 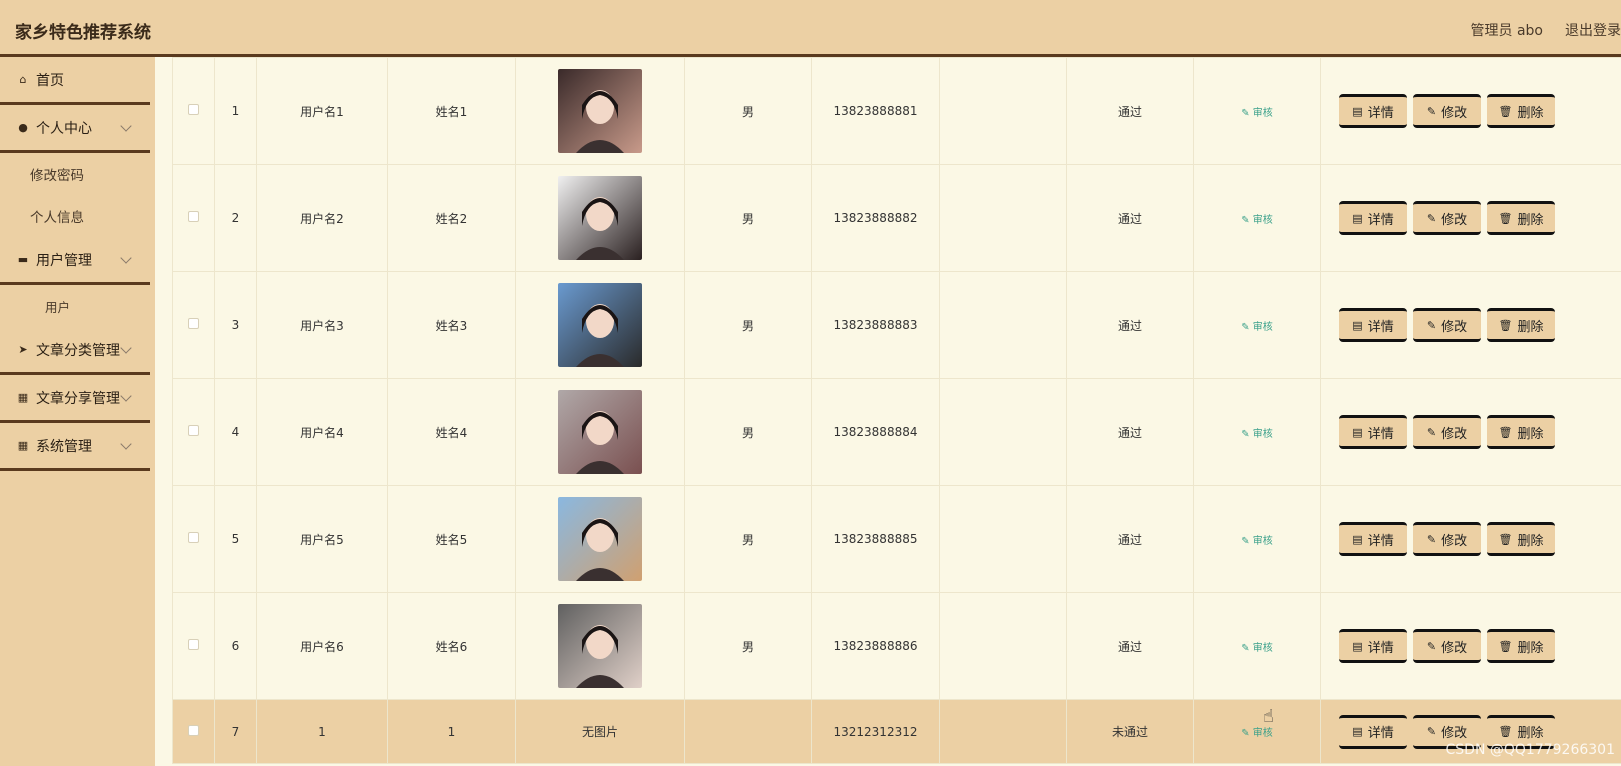 What do you see at coordinates (322, 731) in the screenshot?
I see `cell-username: 1` at bounding box center [322, 731].